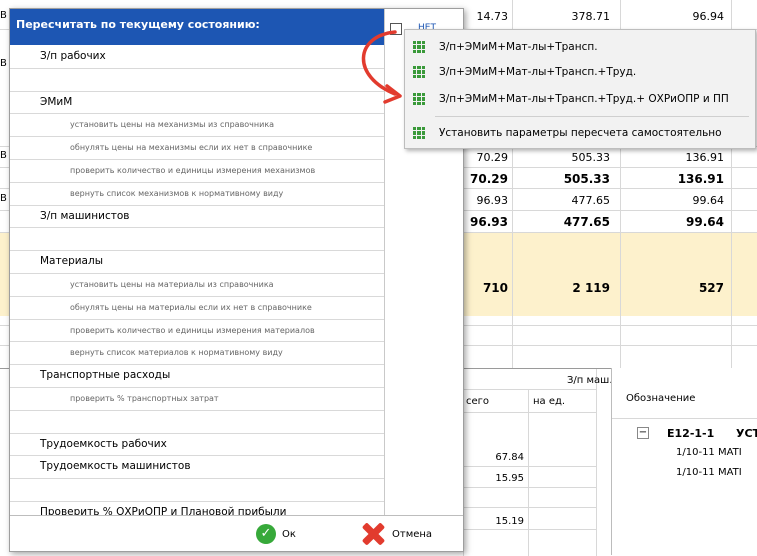 The width and height of the screenshot is (757, 556). Describe the element at coordinates (746, 433) in the screenshot. I see `tree-node-suffix: УСТ` at that location.